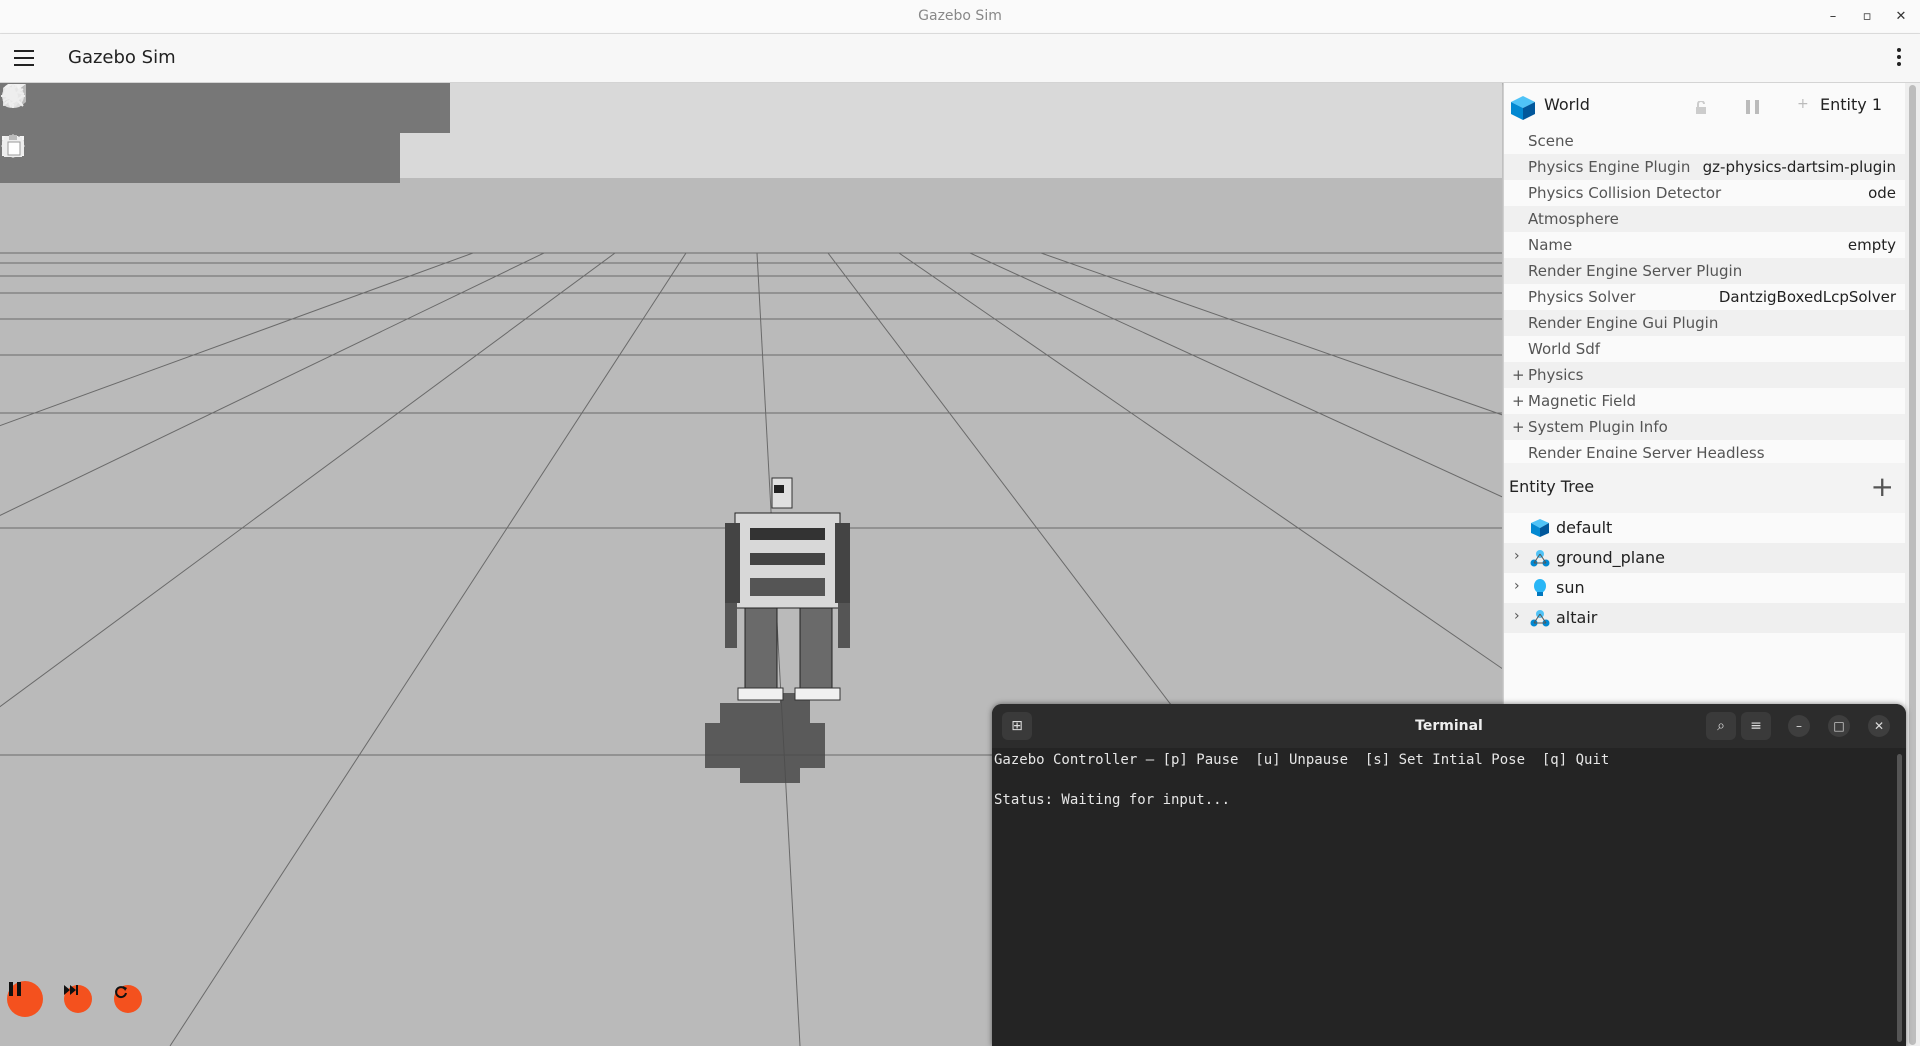  Describe the element at coordinates (1705, 558) in the screenshot. I see `entity-tree-item-ground_plane: › ground_plane` at that location.